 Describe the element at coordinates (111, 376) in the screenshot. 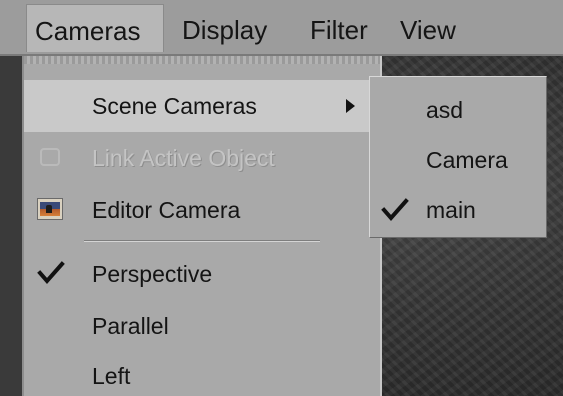

I see `menu-item-label: Left` at that location.